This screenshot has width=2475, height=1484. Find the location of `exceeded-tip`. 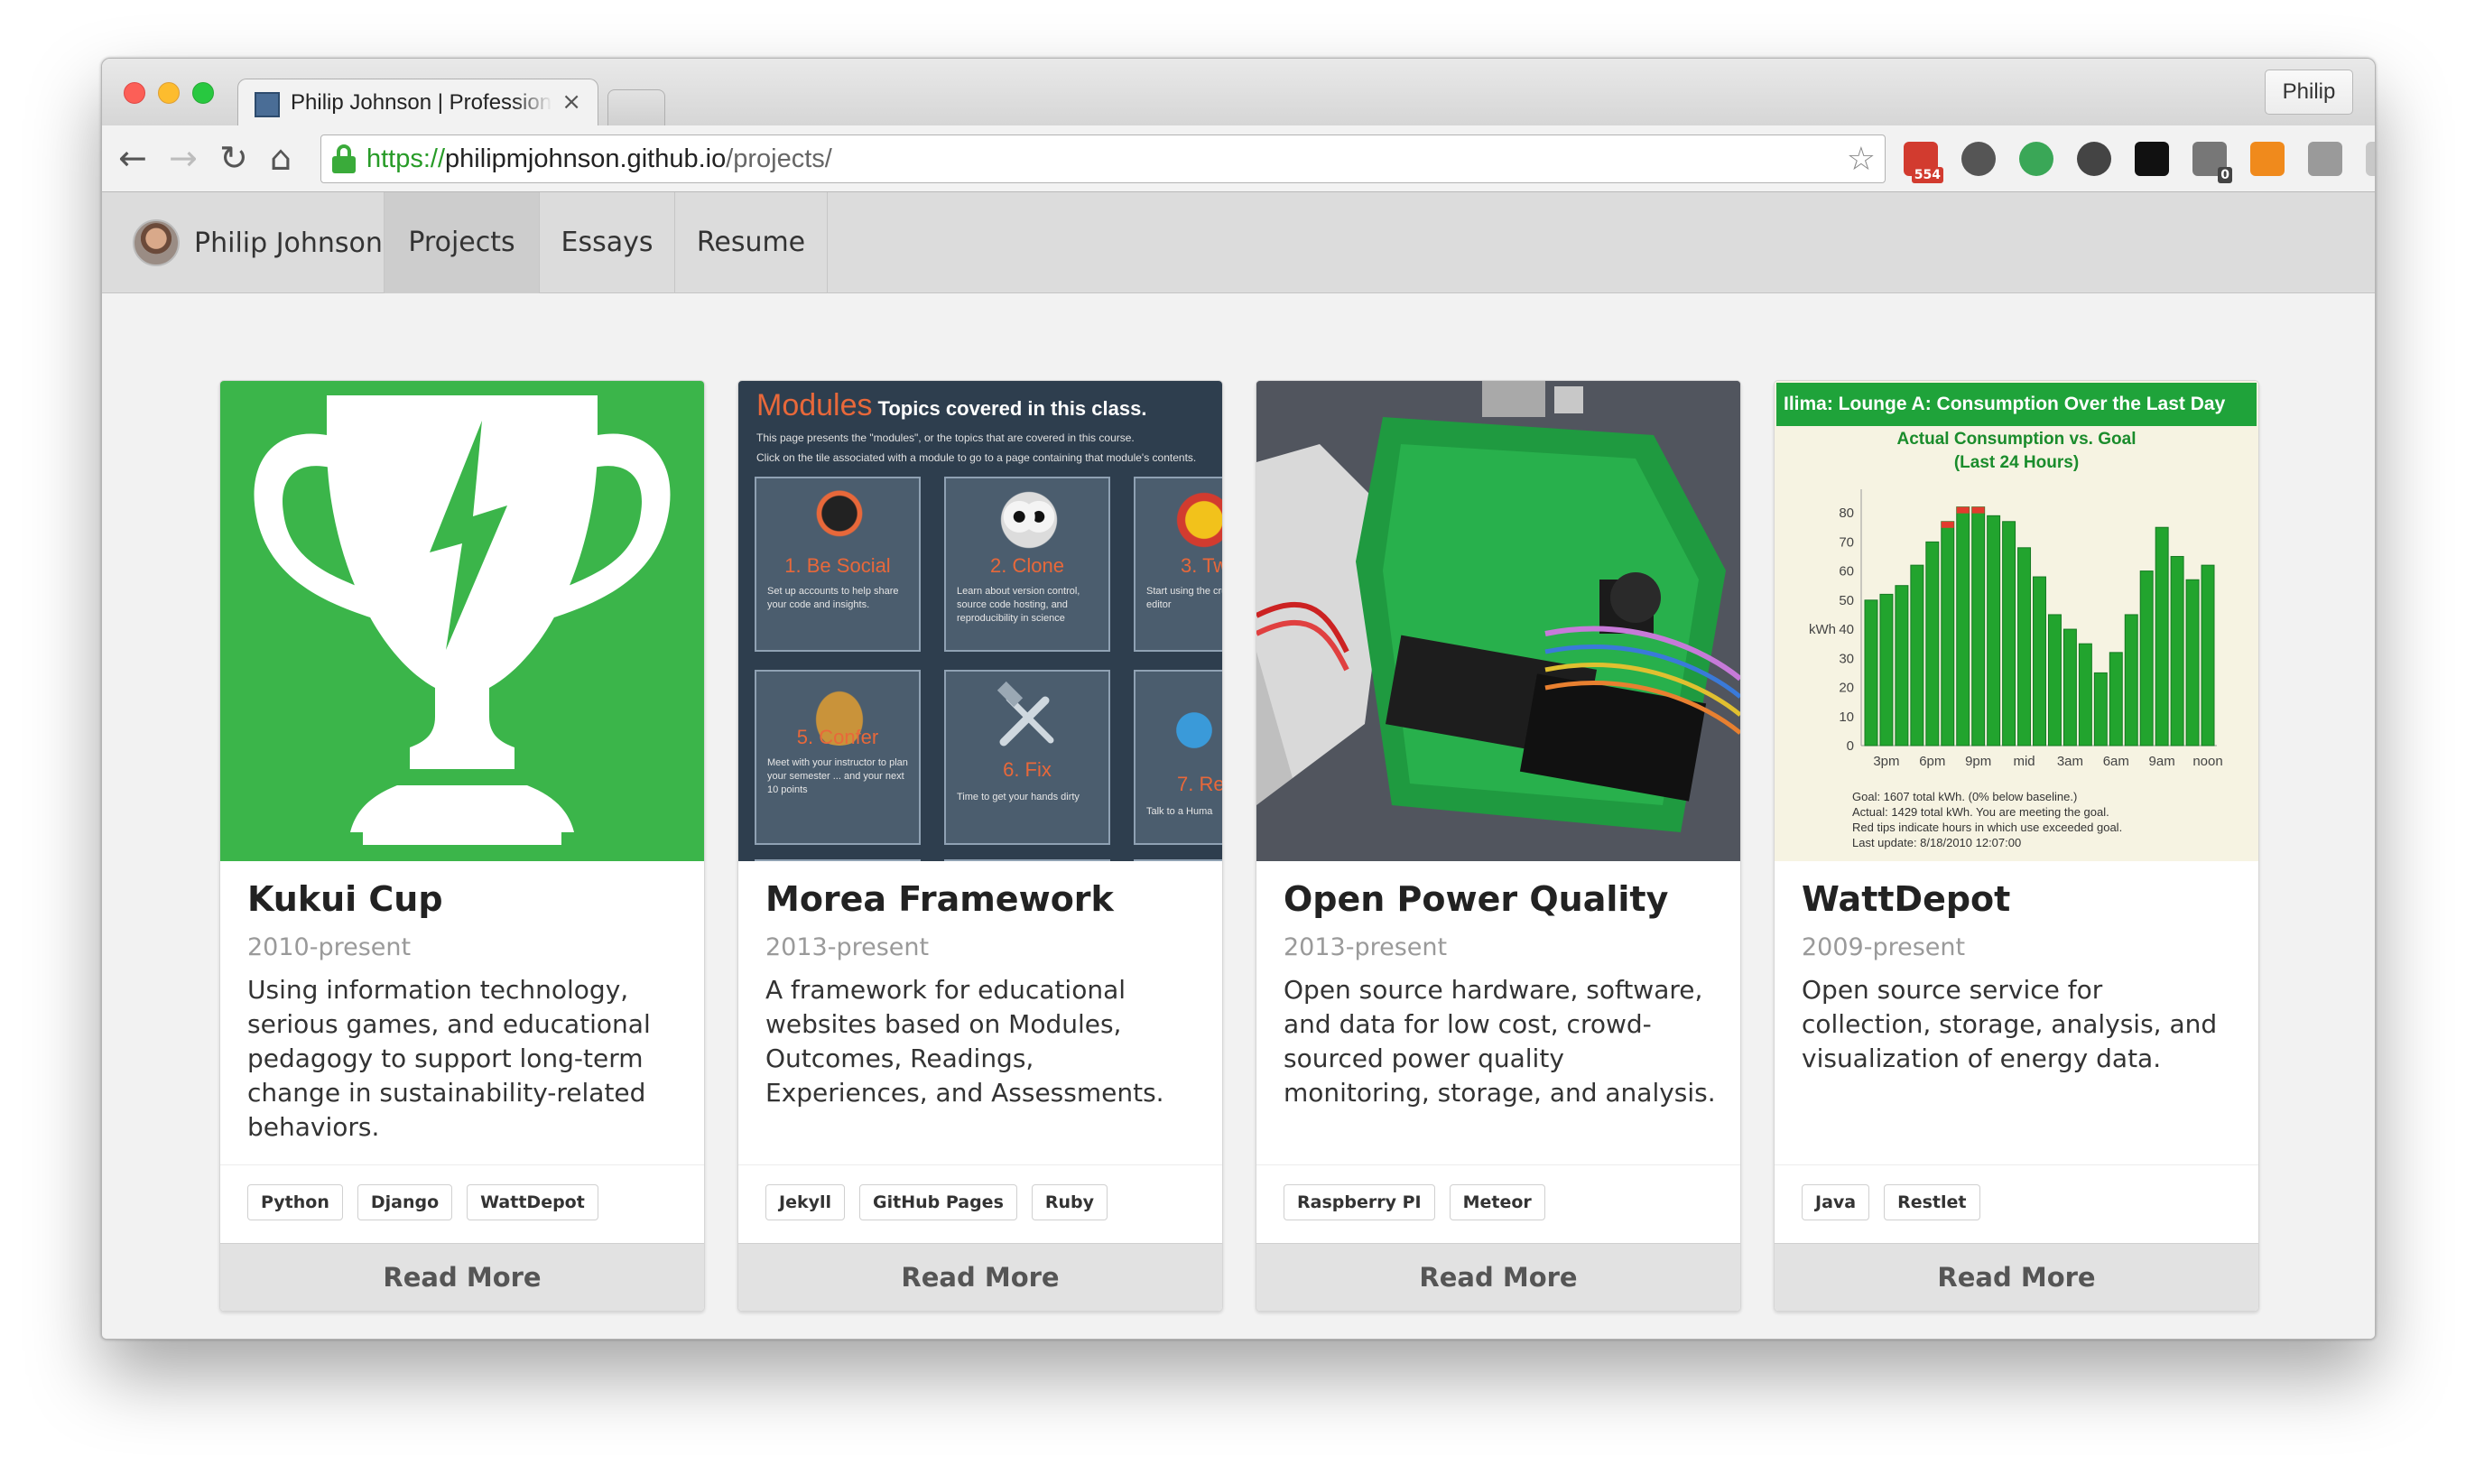

exceeded-tip is located at coordinates (1978, 510).